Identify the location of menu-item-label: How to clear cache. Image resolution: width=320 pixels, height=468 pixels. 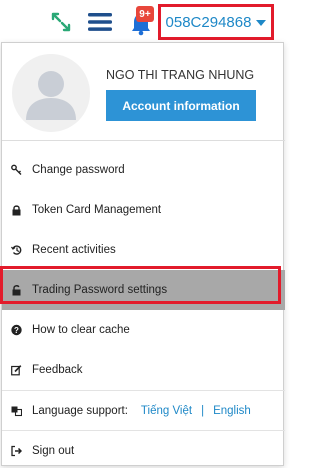
(81, 330).